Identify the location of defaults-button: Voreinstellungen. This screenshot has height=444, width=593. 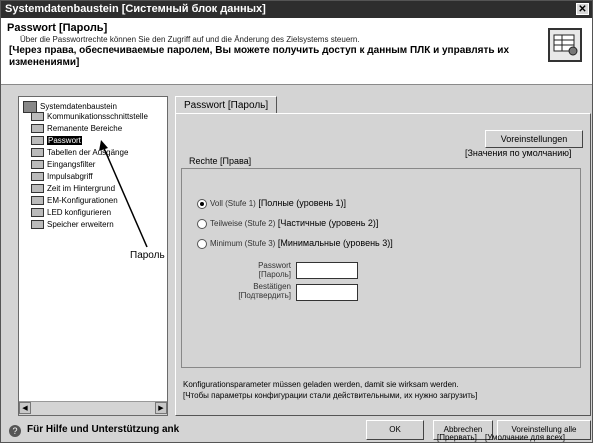
(534, 139).